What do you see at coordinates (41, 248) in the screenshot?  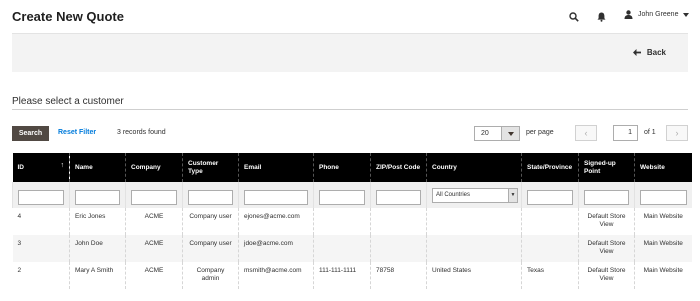 I see `cell-id: 3` at bounding box center [41, 248].